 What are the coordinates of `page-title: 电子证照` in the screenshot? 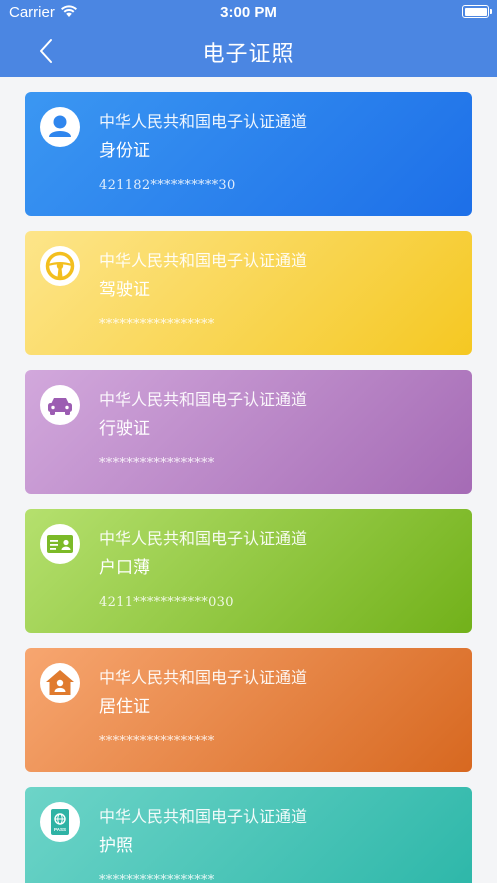 It's located at (248, 54).